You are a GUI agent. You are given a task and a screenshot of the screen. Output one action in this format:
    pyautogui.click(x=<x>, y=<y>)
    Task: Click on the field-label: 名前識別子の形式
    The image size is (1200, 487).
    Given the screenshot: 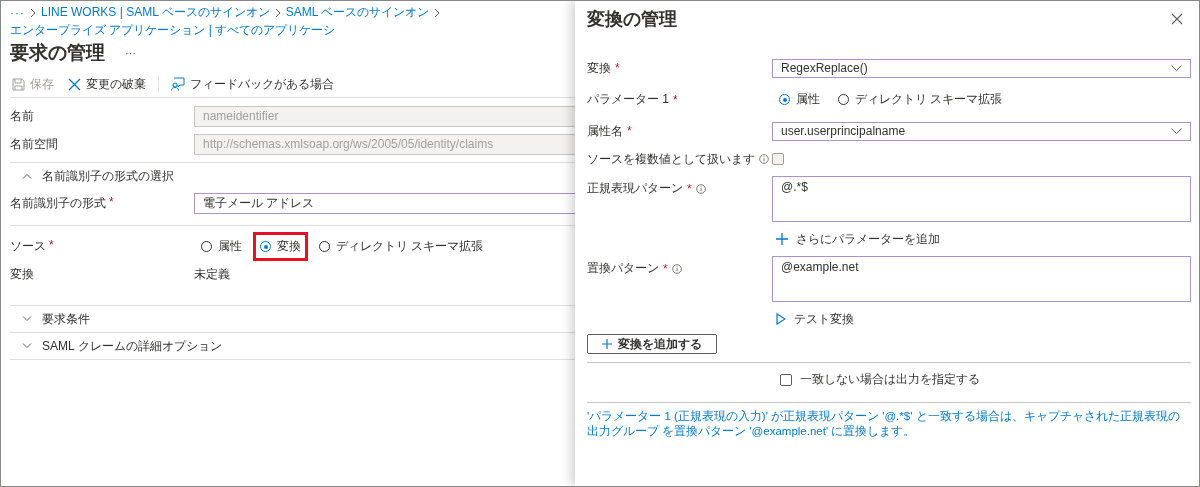 What is the action you would take?
    pyautogui.click(x=58, y=203)
    